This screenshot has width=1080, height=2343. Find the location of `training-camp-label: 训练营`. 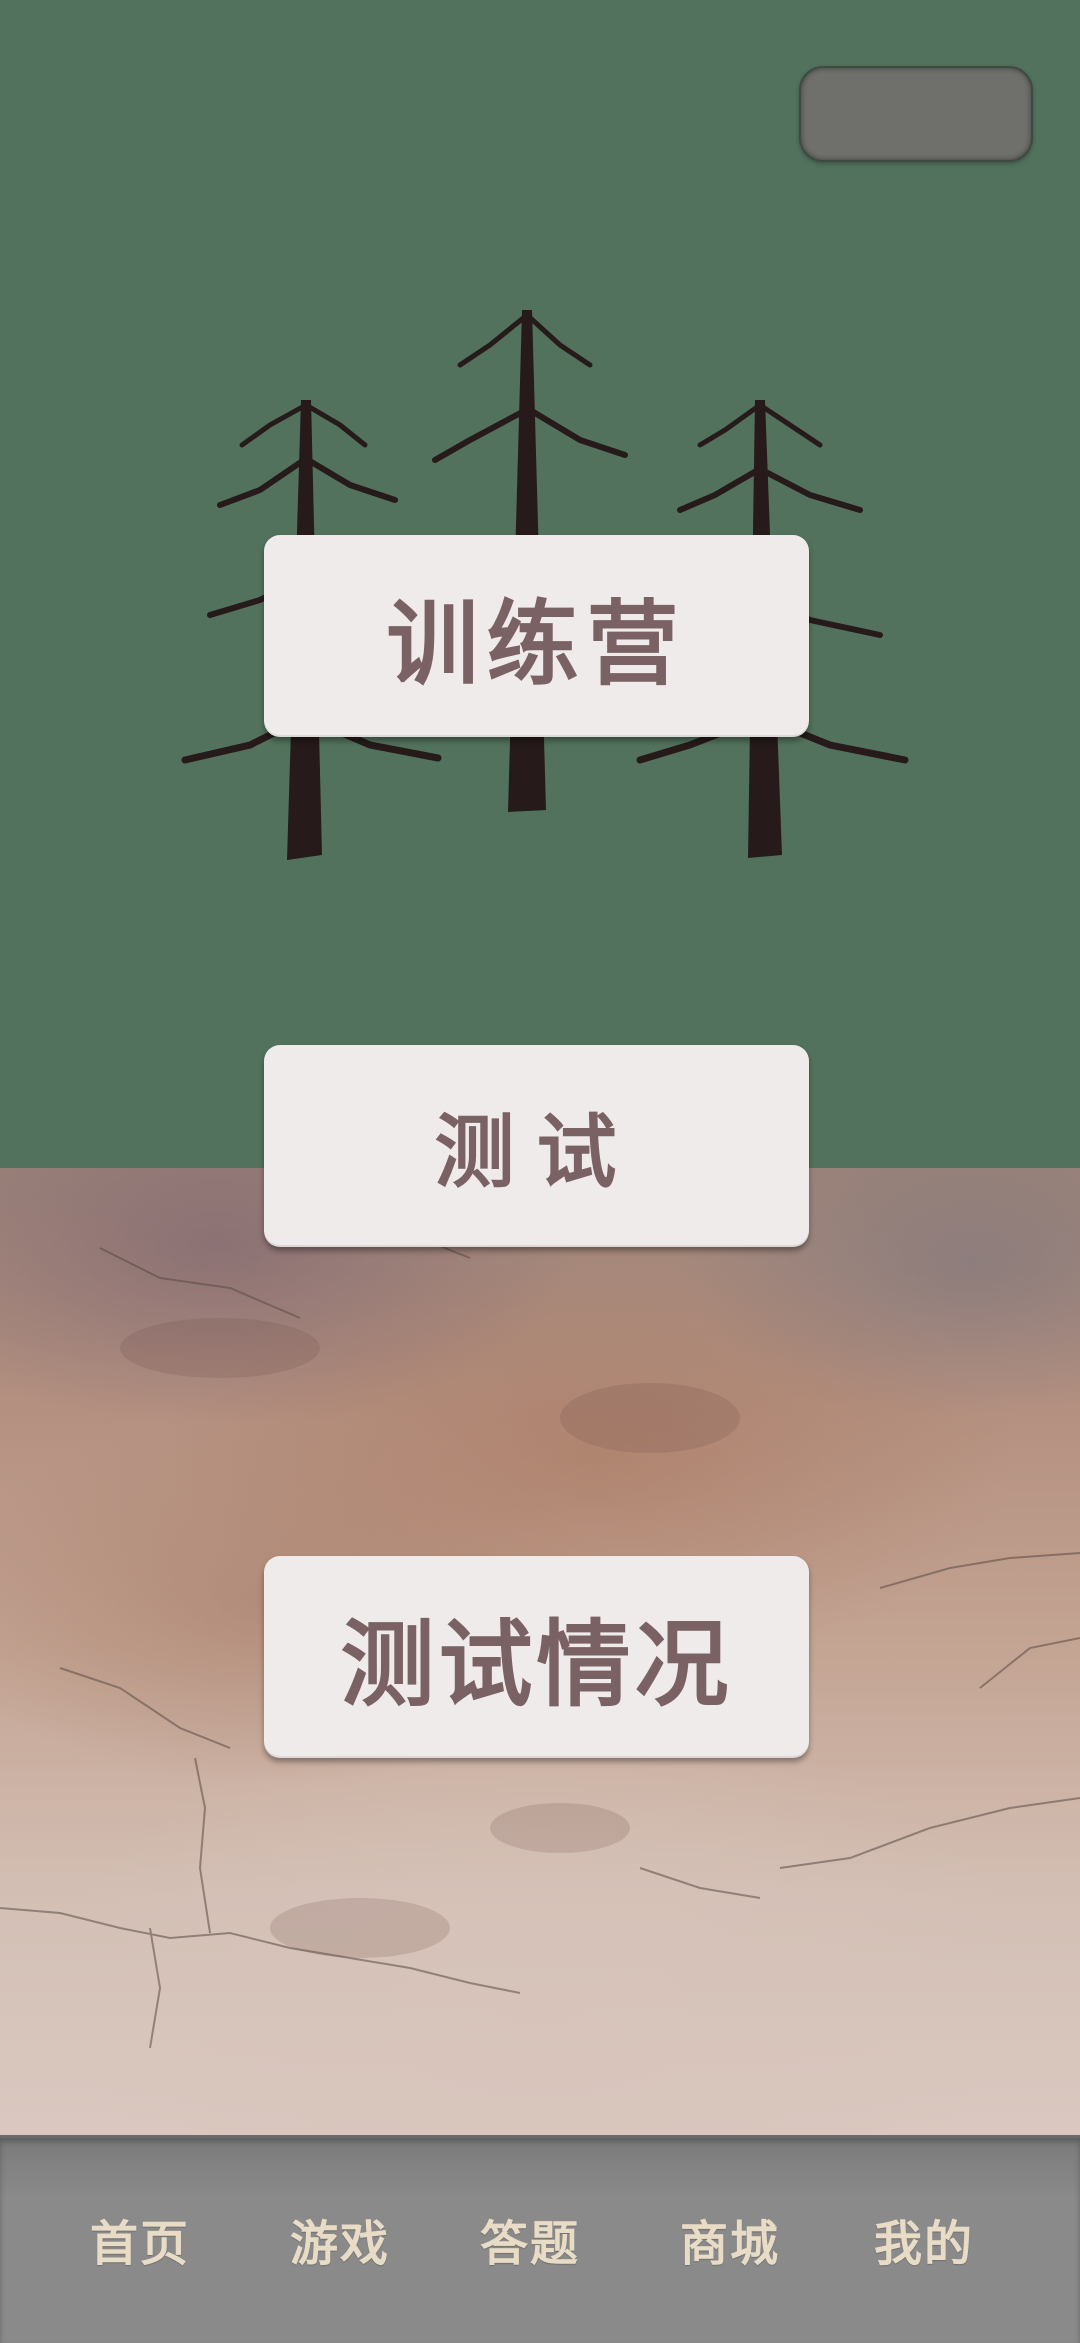

training-camp-label: 训练营 is located at coordinates (536, 644).